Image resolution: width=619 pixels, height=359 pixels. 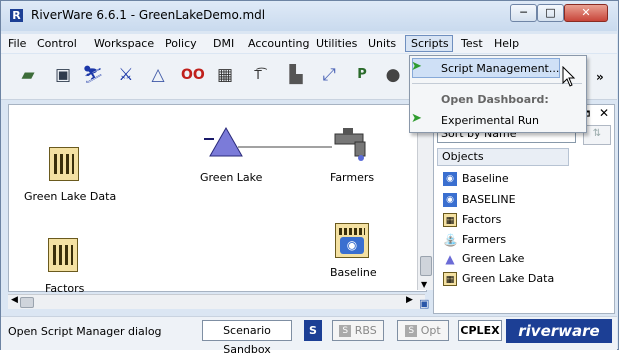 I want to click on menu-dmi: DMI, so click(x=223, y=43).